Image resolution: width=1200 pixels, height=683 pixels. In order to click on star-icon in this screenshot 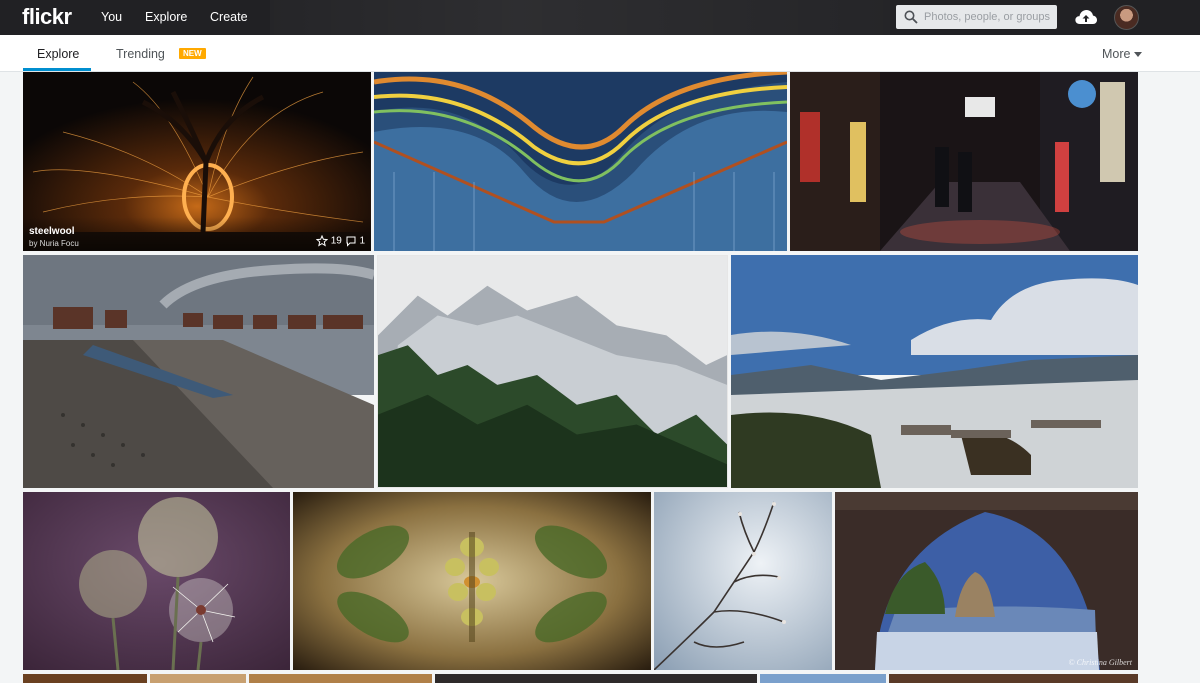, I will do `click(321, 241)`.